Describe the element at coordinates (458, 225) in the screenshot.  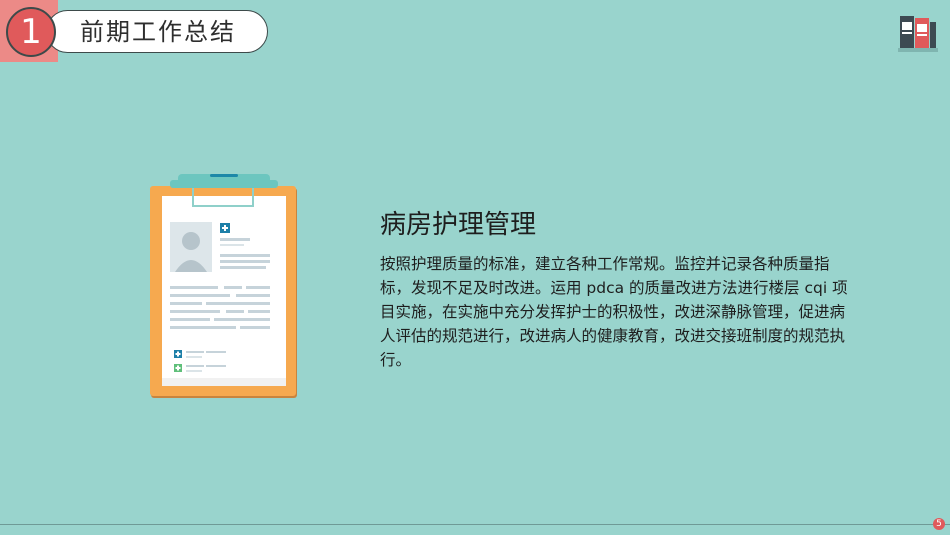
I see `section-heading: 病房护理管理` at that location.